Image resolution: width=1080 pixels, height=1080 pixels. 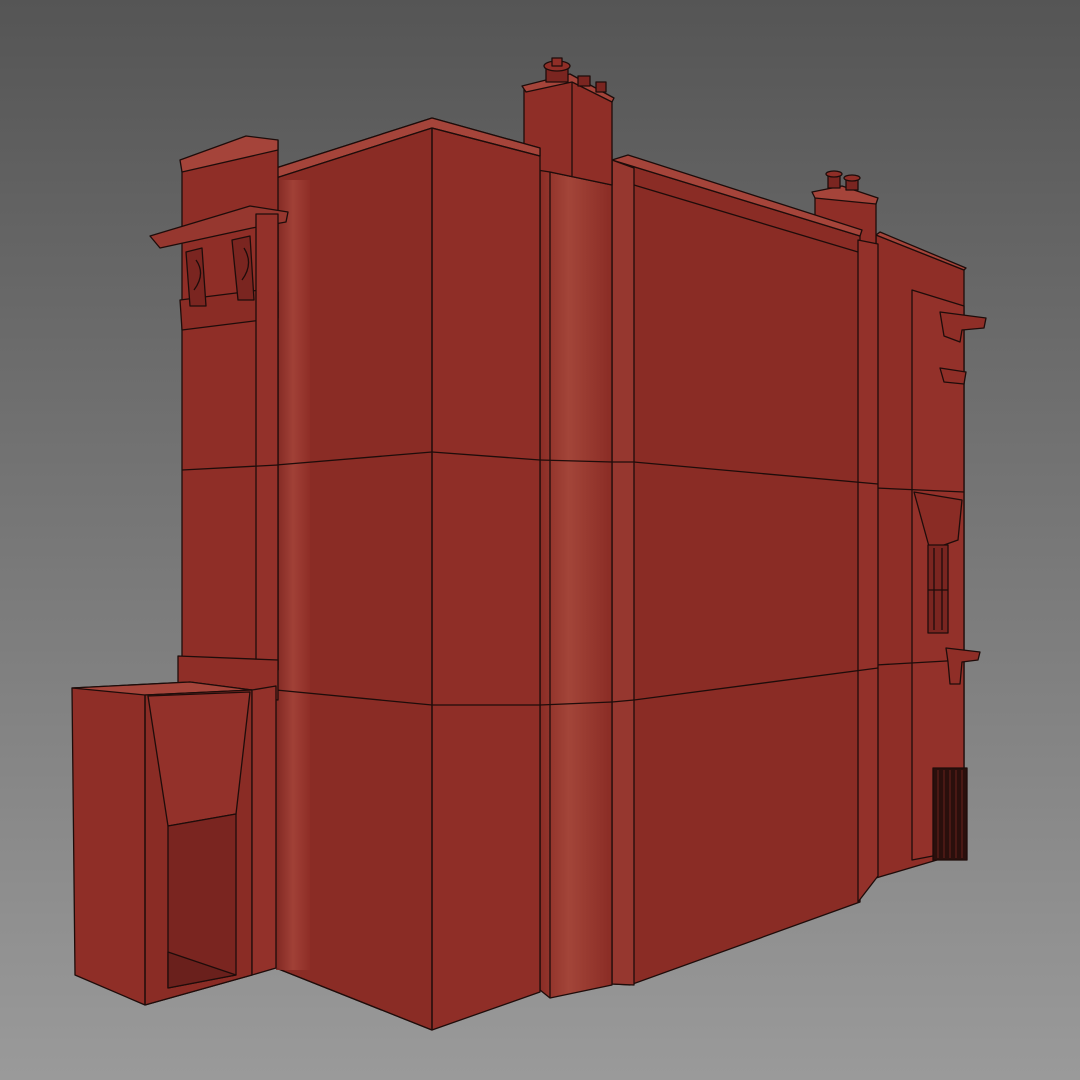 What do you see at coordinates (950, 814) in the screenshot?
I see `iron-gate` at bounding box center [950, 814].